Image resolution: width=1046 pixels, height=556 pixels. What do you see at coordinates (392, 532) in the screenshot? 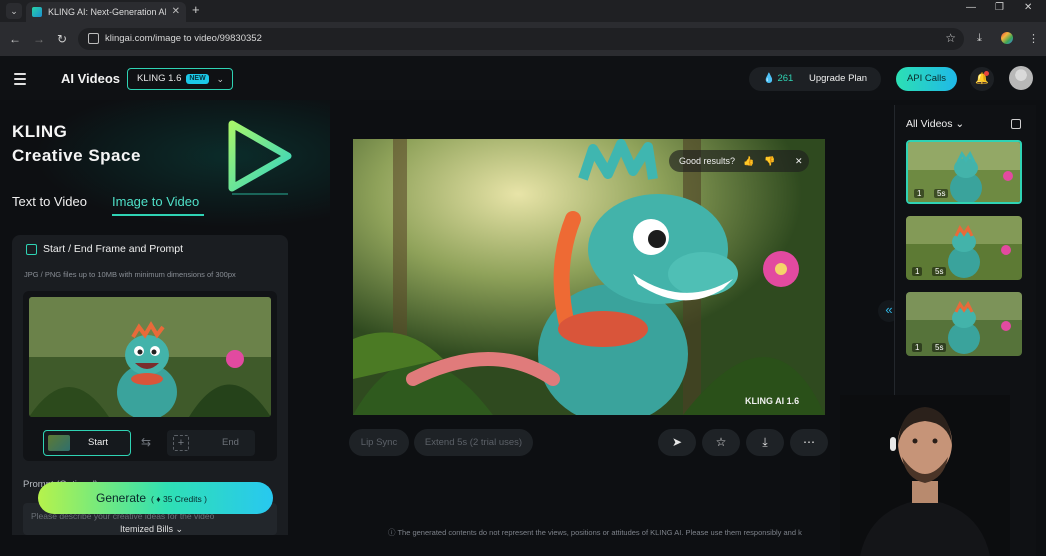
I see `info-icon: ⓘ` at bounding box center [392, 532].